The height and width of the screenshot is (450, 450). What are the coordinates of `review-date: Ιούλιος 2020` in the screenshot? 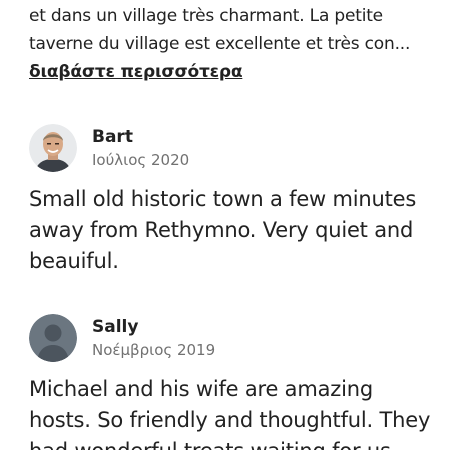 It's located at (141, 160).